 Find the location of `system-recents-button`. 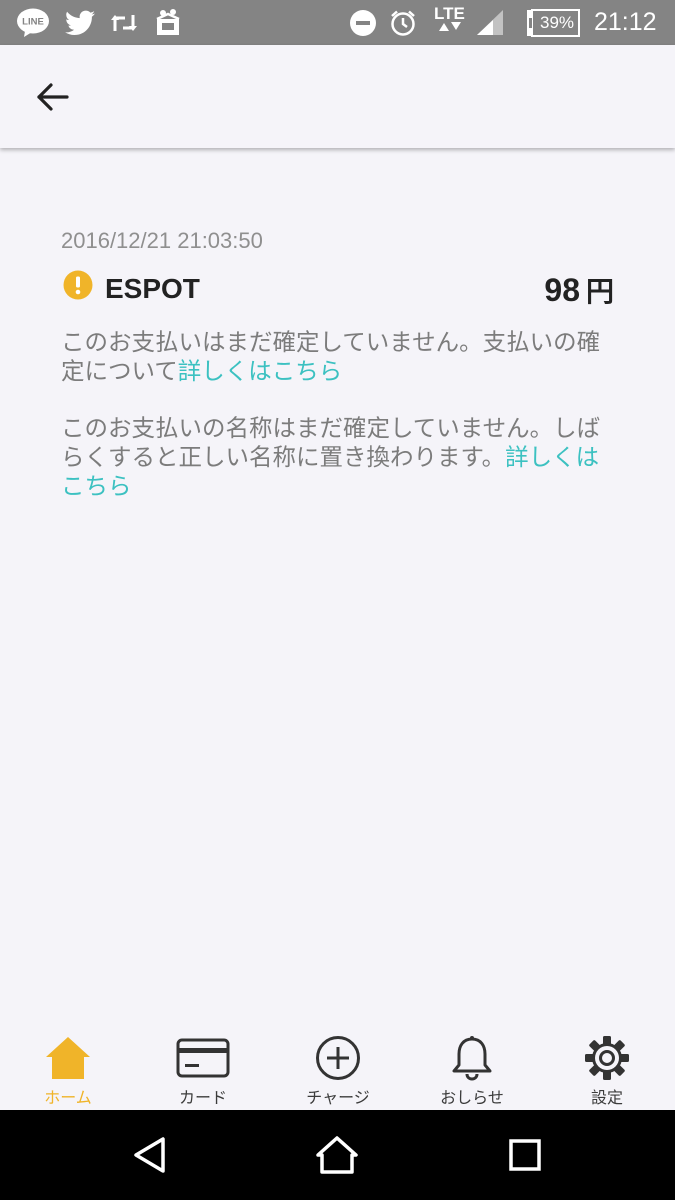

system-recents-button is located at coordinates (525, 1155).